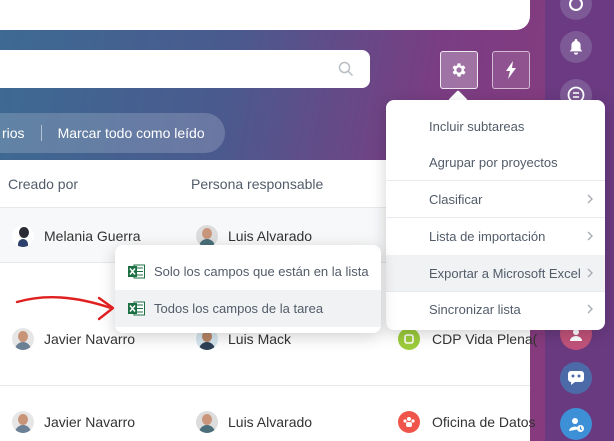  I want to click on menu-item-sort: Clasificar, so click(495, 199).